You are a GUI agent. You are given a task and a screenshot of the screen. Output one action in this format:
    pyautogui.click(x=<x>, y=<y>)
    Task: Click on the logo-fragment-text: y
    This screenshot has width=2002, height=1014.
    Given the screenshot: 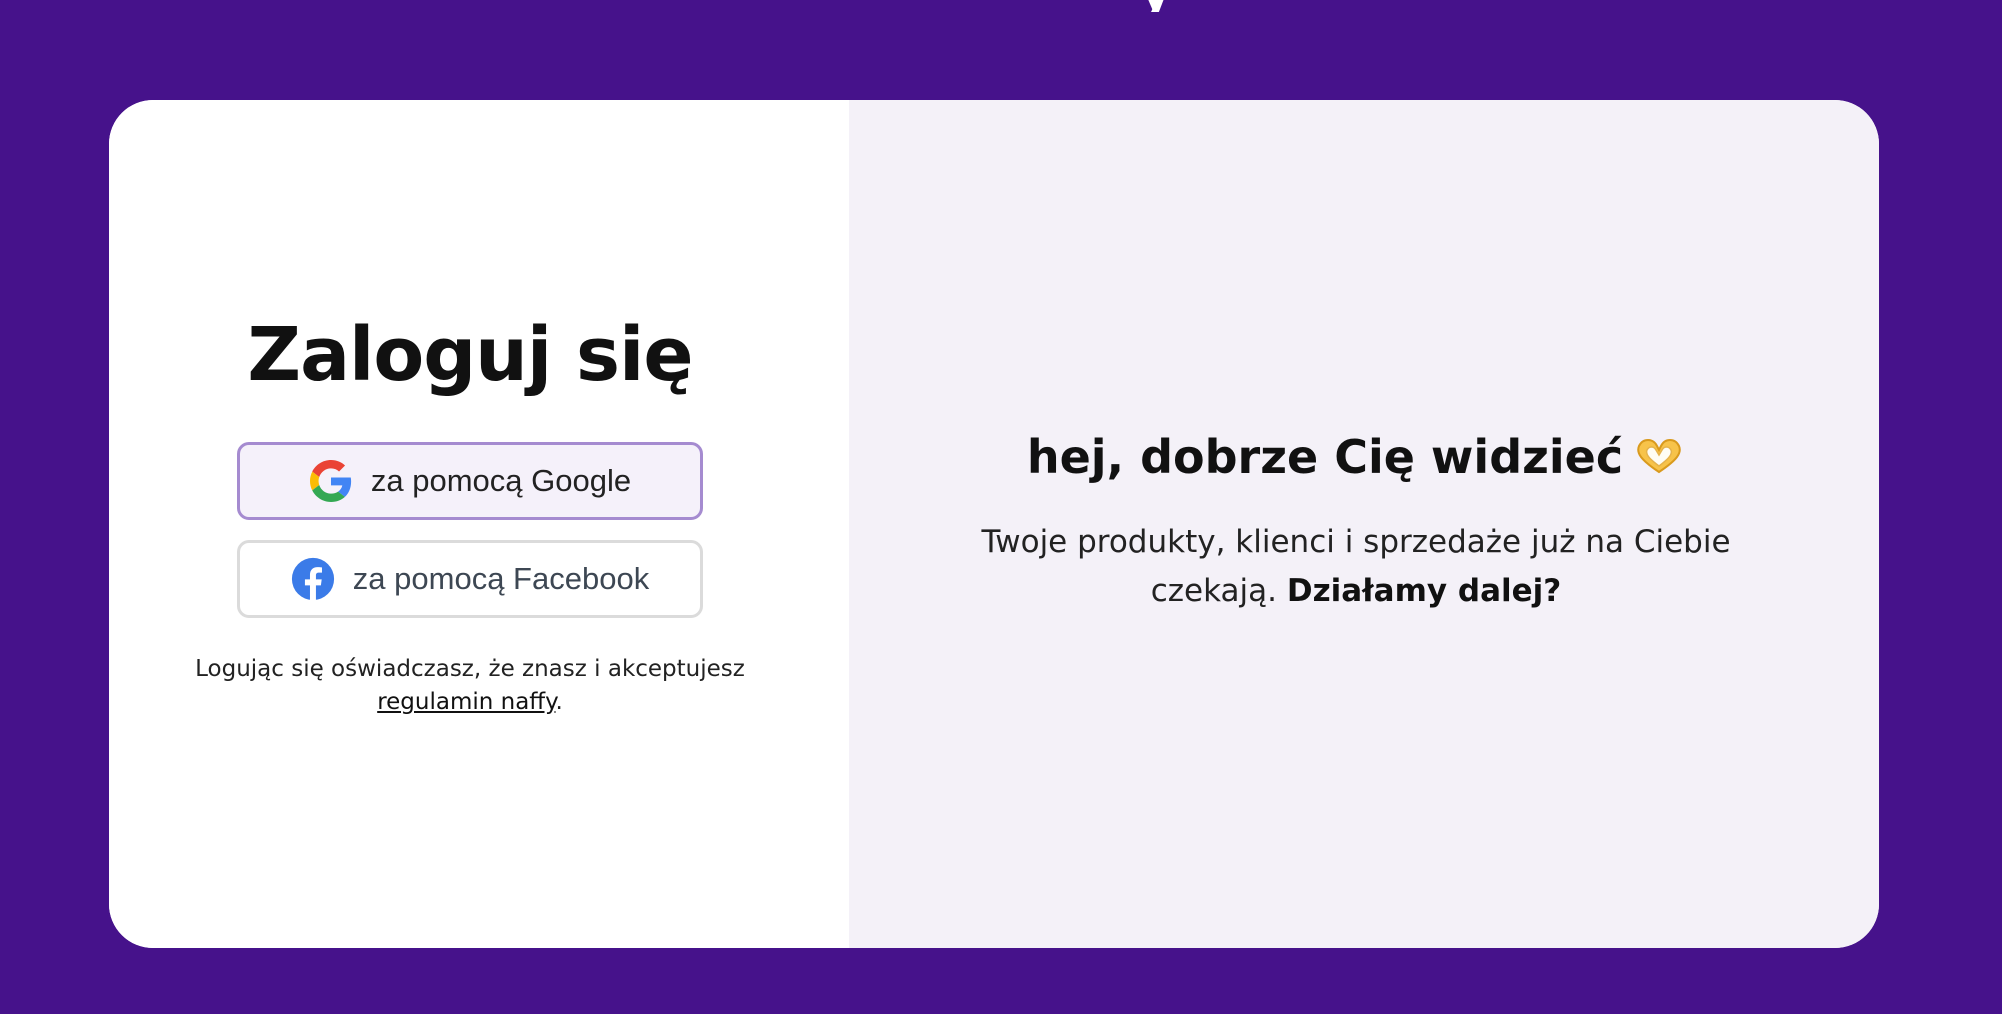 What is the action you would take?
    pyautogui.click(x=1160, y=6)
    